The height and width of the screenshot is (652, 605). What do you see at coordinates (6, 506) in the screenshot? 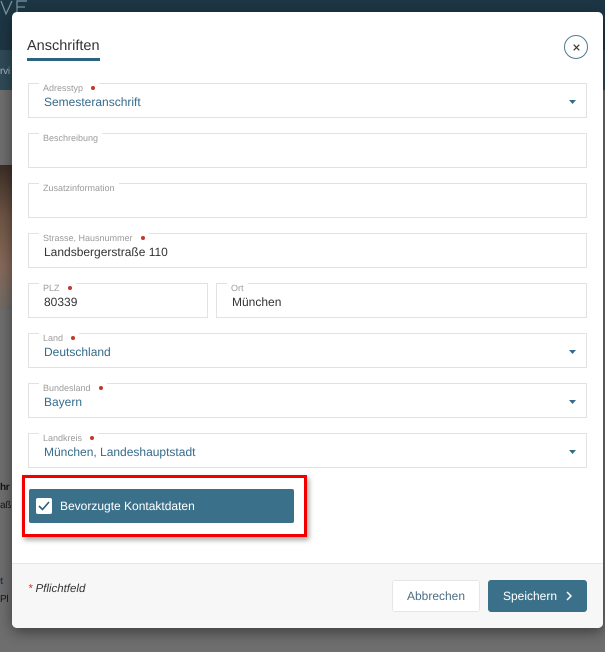
I see `text-fragment: aß` at bounding box center [6, 506].